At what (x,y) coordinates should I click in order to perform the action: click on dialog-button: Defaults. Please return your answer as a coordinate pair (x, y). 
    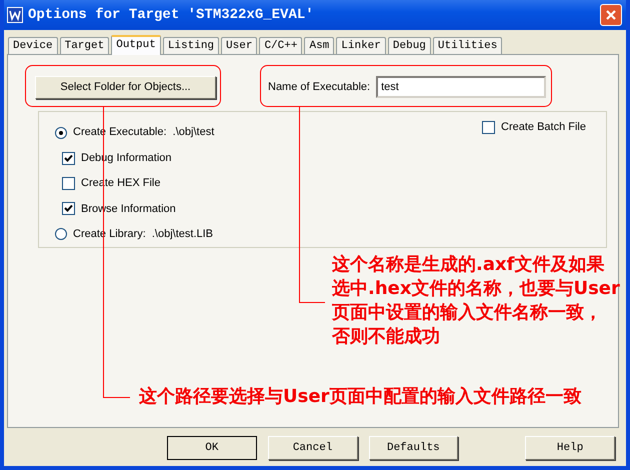
    Looking at the image, I should click on (413, 448).